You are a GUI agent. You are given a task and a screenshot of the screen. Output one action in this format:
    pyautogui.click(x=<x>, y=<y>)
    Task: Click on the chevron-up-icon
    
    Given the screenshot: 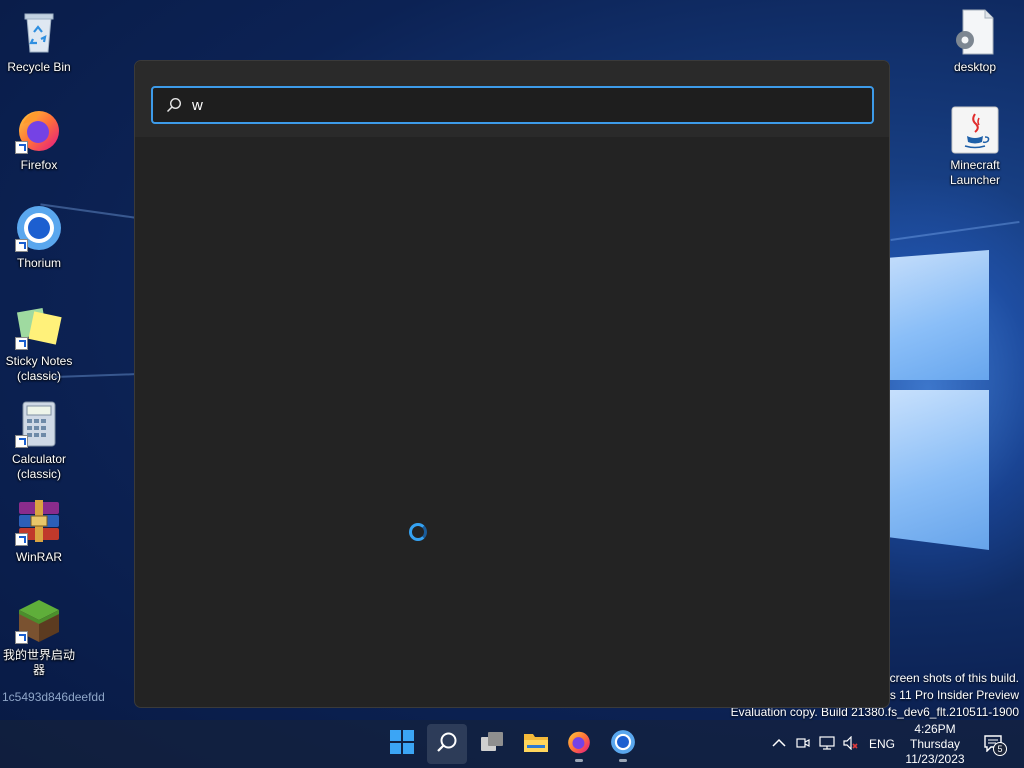 What is the action you would take?
    pyautogui.click(x=779, y=744)
    